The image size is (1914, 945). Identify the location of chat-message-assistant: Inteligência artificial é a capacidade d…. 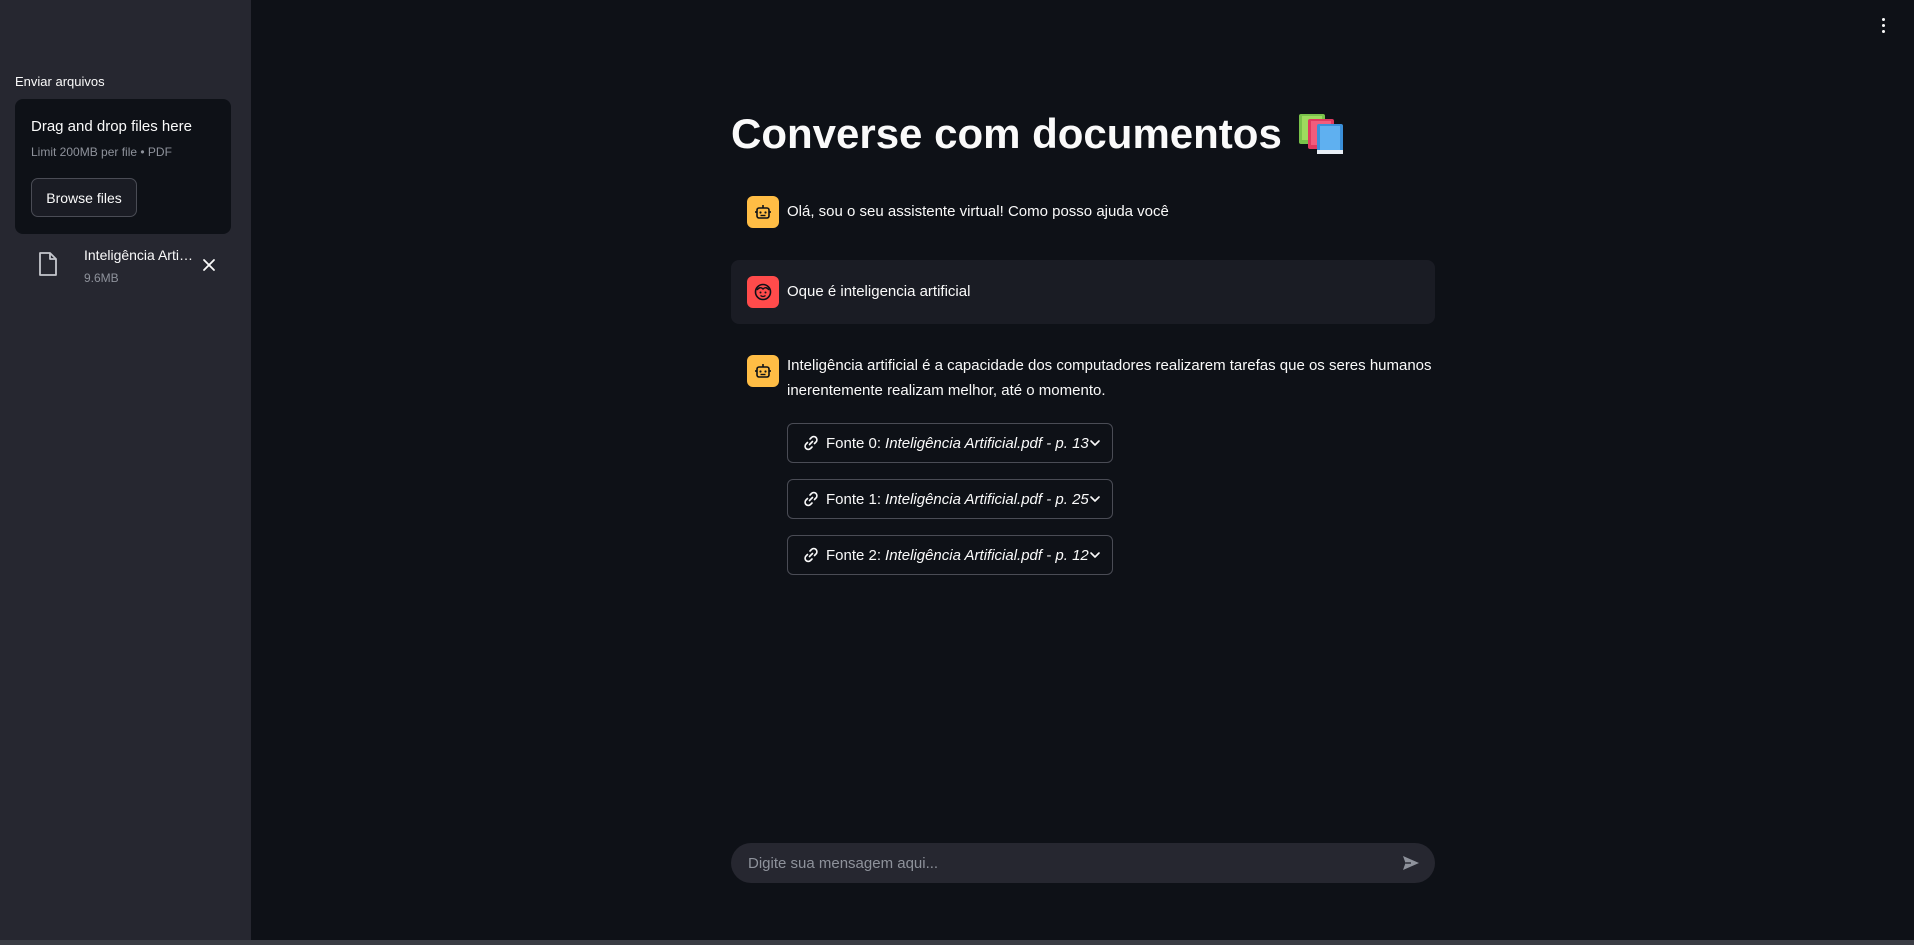
(1083, 465).